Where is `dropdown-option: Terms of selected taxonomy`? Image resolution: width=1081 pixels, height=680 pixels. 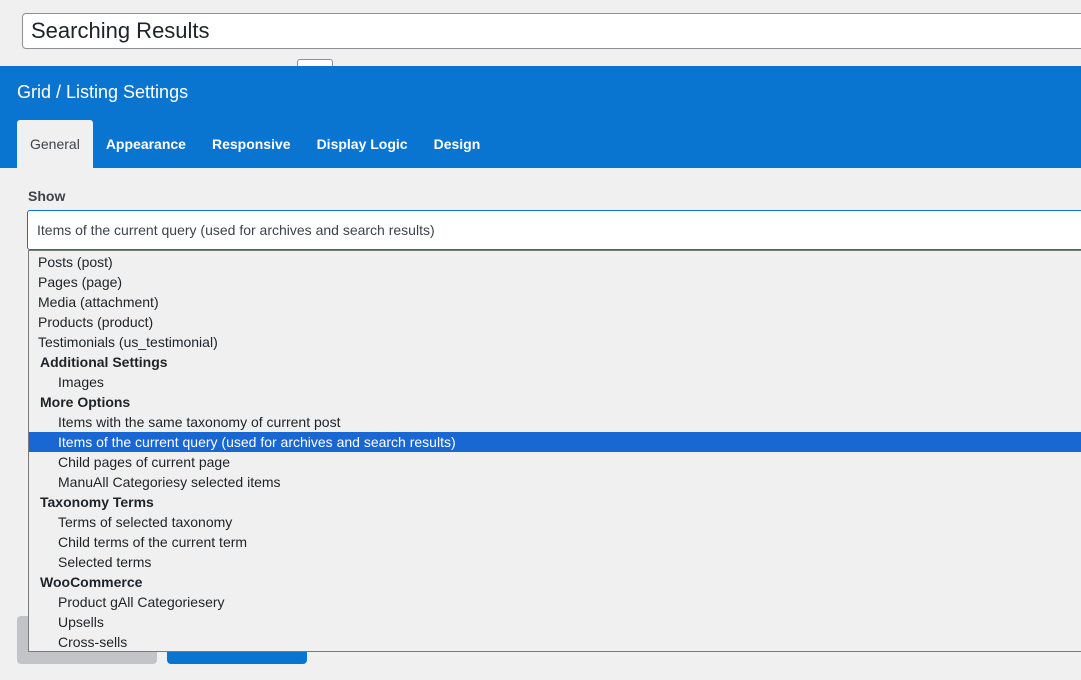
dropdown-option: Terms of selected taxonomy is located at coordinates (555, 522).